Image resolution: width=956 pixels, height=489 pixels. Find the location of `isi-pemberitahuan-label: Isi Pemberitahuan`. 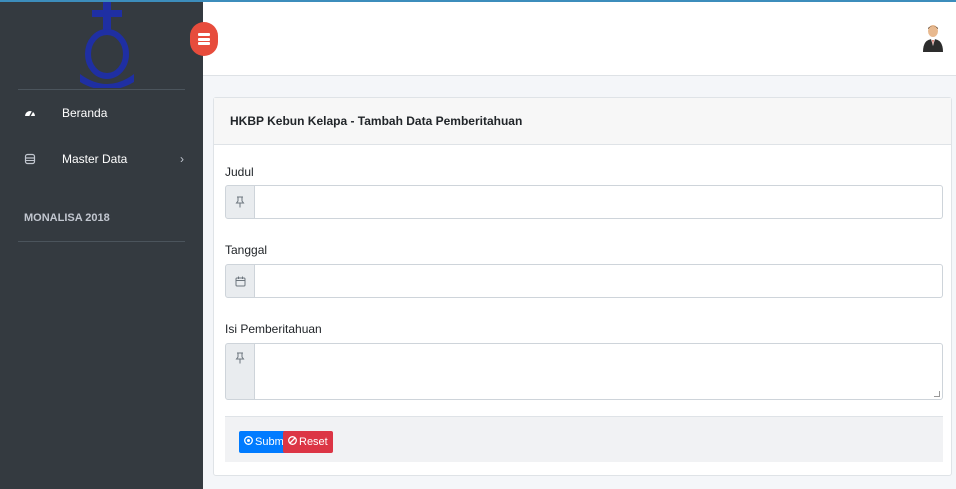

isi-pemberitahuan-label: Isi Pemberitahuan is located at coordinates (273, 329).